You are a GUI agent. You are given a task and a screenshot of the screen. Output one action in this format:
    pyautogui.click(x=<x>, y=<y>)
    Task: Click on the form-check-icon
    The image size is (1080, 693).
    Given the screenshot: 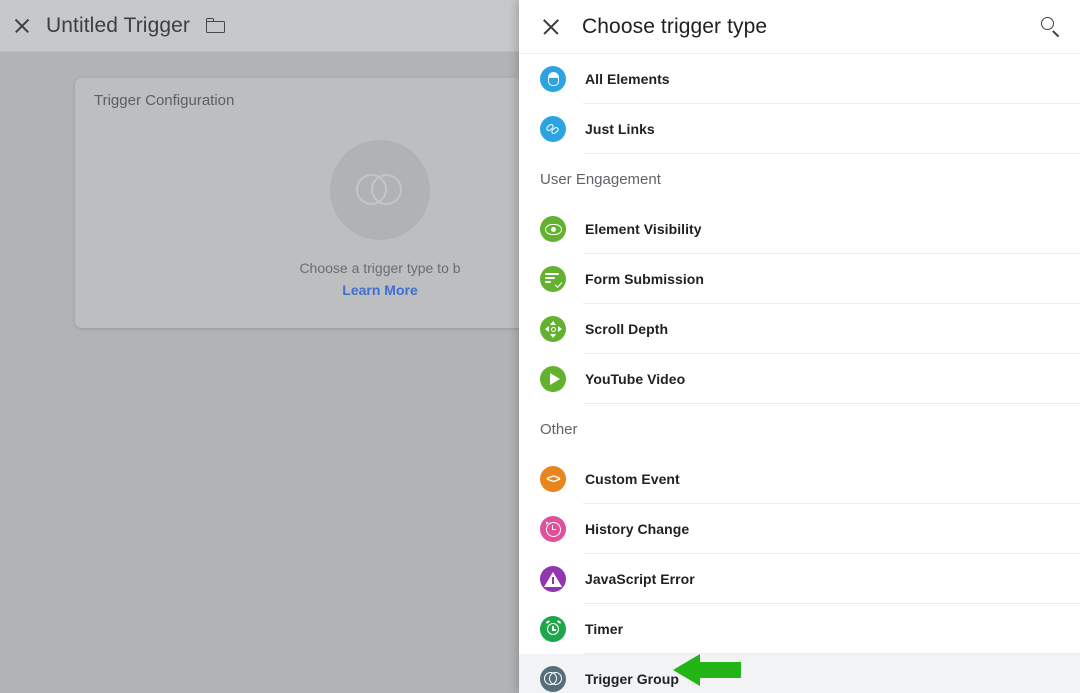 What is the action you would take?
    pyautogui.click(x=553, y=279)
    